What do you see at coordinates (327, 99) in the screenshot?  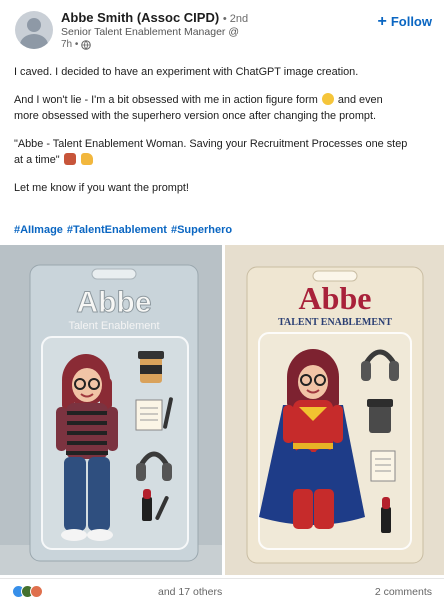 I see `grinning-emoji-icon` at bounding box center [327, 99].